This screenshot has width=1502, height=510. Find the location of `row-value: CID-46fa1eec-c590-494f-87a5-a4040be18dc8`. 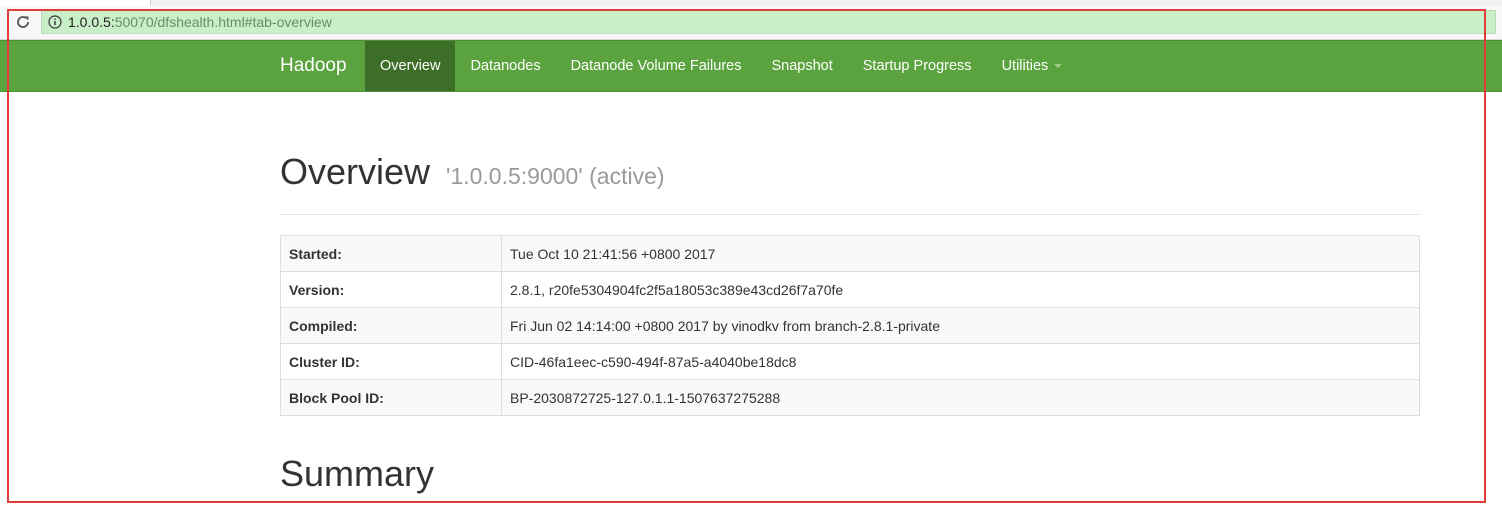

row-value: CID-46fa1eec-c590-494f-87a5-a4040be18dc8 is located at coordinates (960, 361).